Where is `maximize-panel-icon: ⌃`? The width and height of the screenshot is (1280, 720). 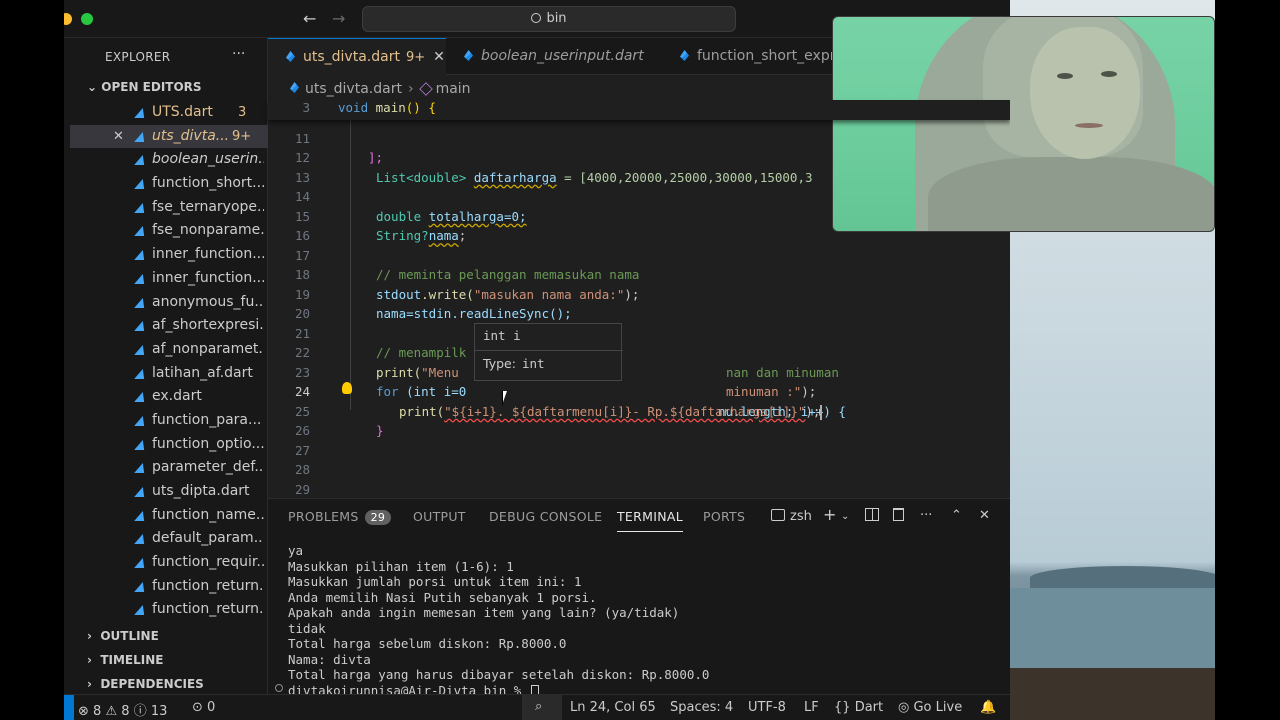
maximize-panel-icon: ⌃ is located at coordinates (956, 515).